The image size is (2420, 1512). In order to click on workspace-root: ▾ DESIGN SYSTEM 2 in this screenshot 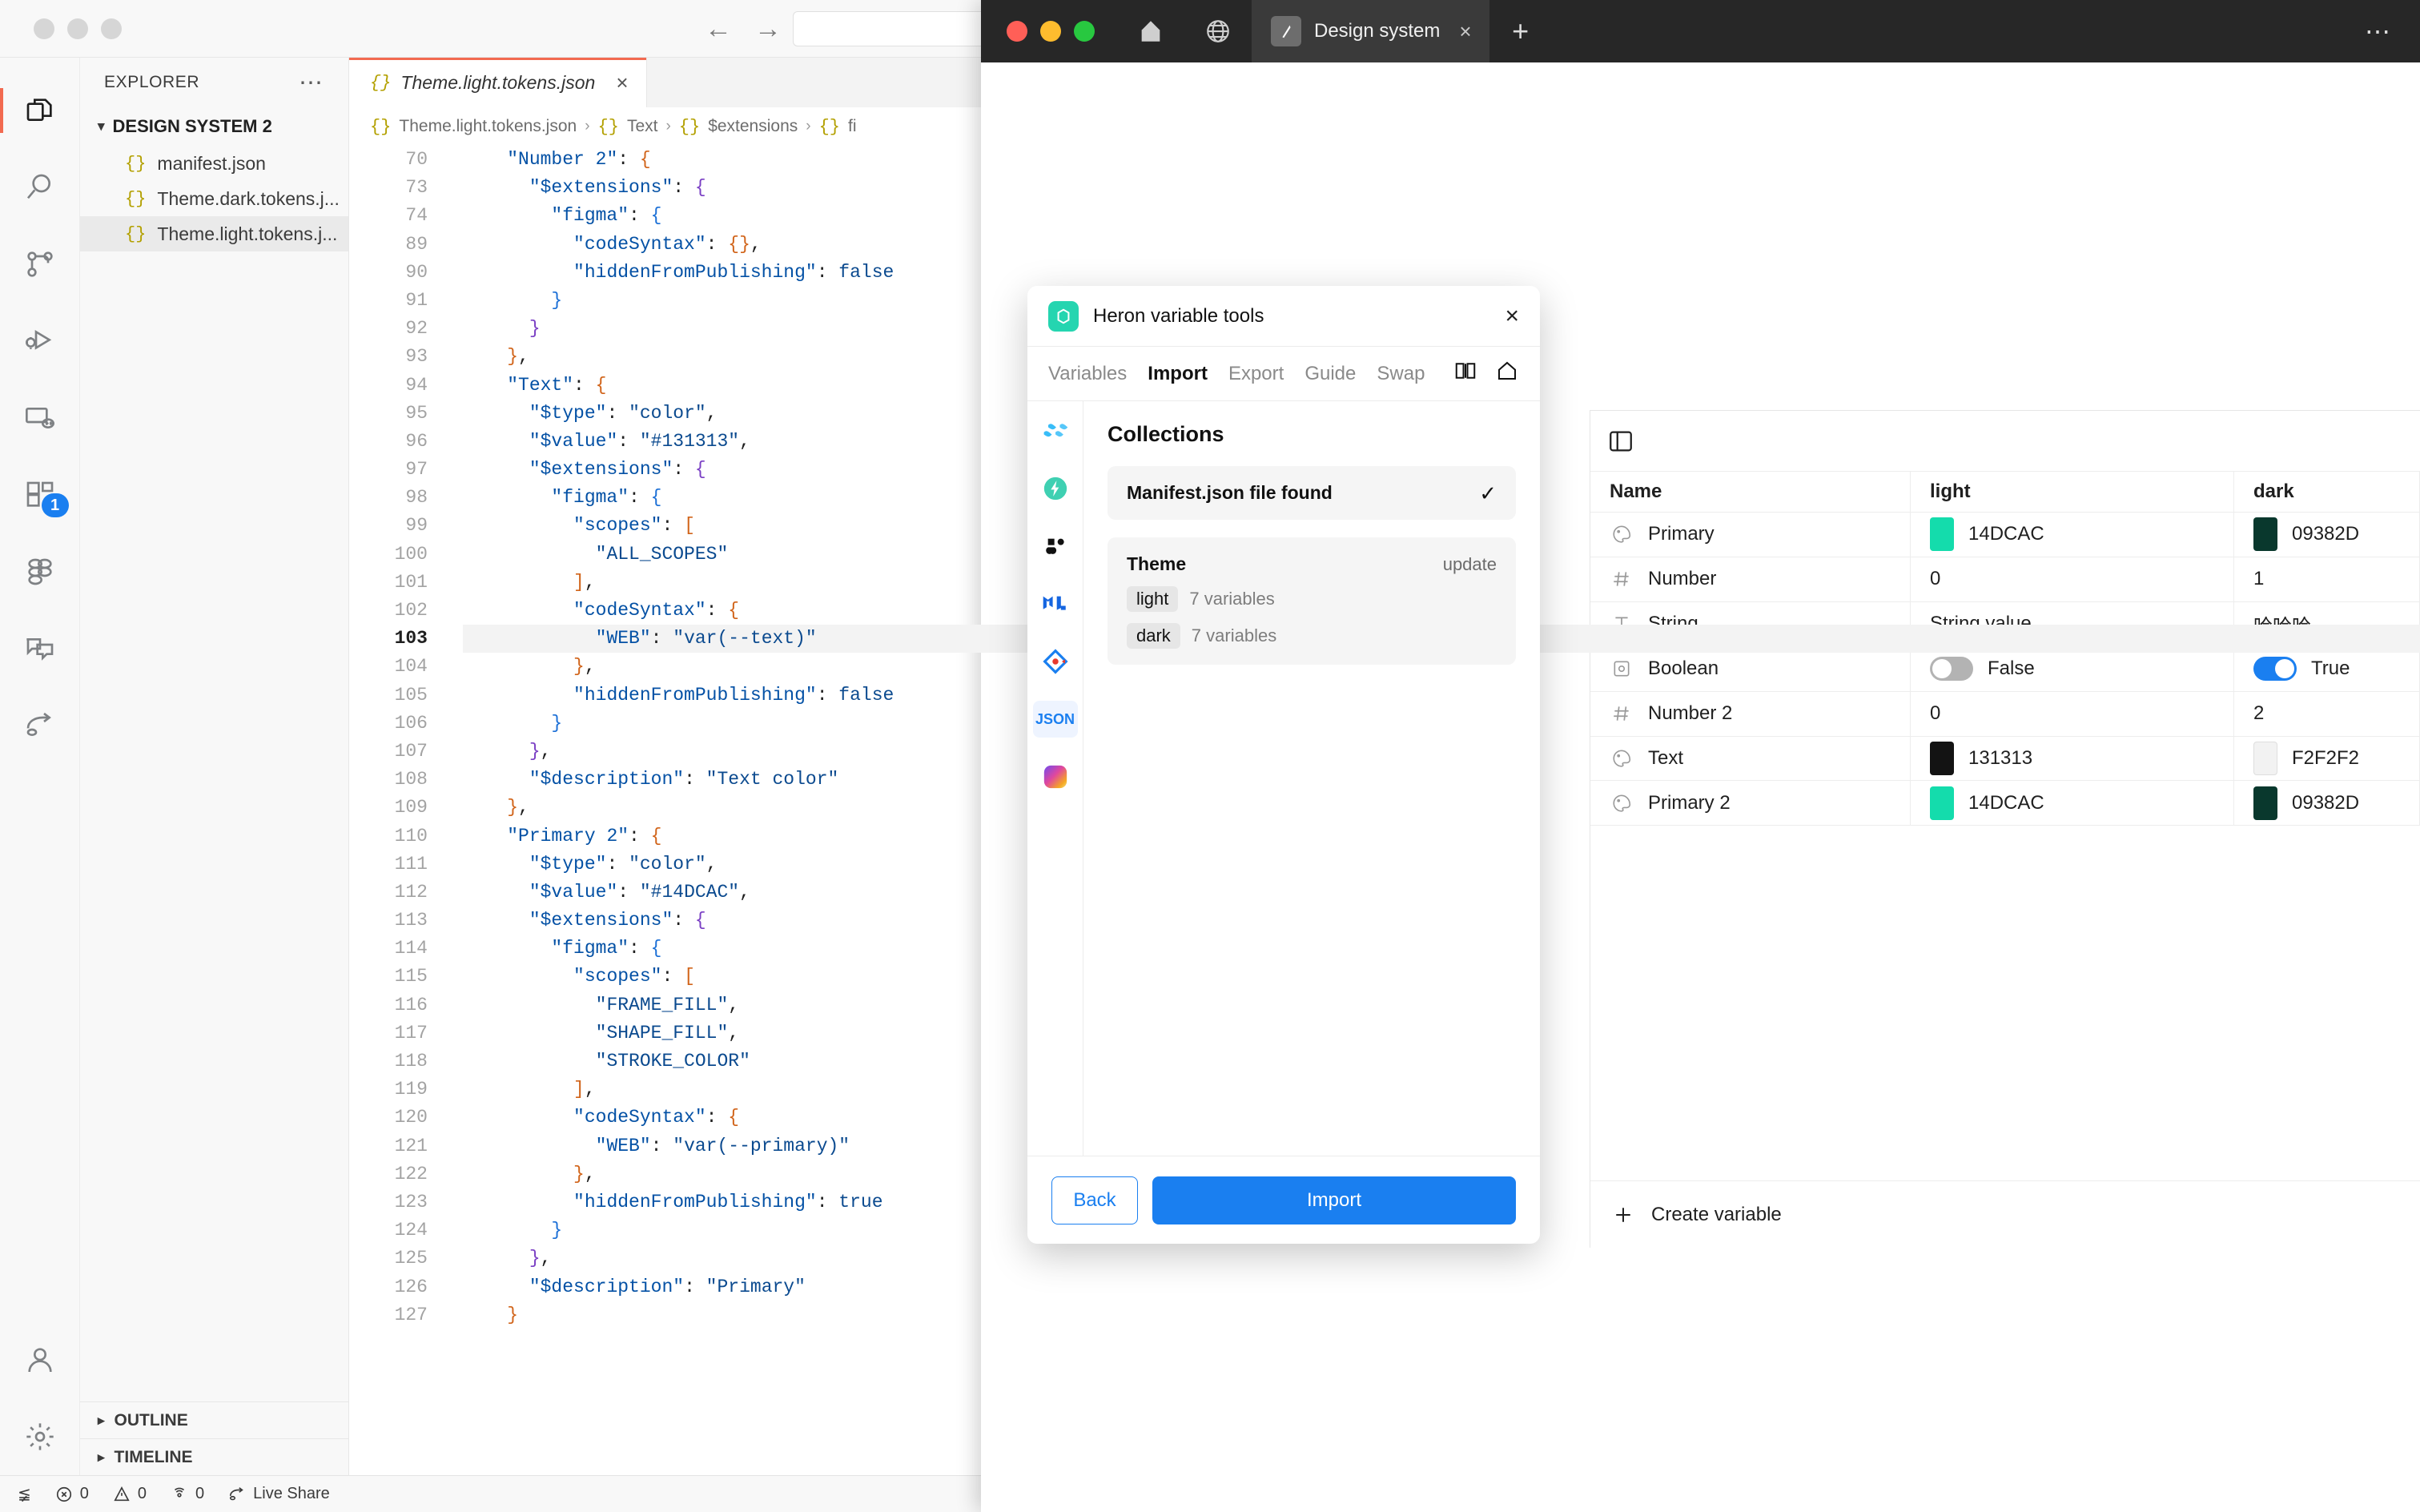, I will do `click(214, 126)`.